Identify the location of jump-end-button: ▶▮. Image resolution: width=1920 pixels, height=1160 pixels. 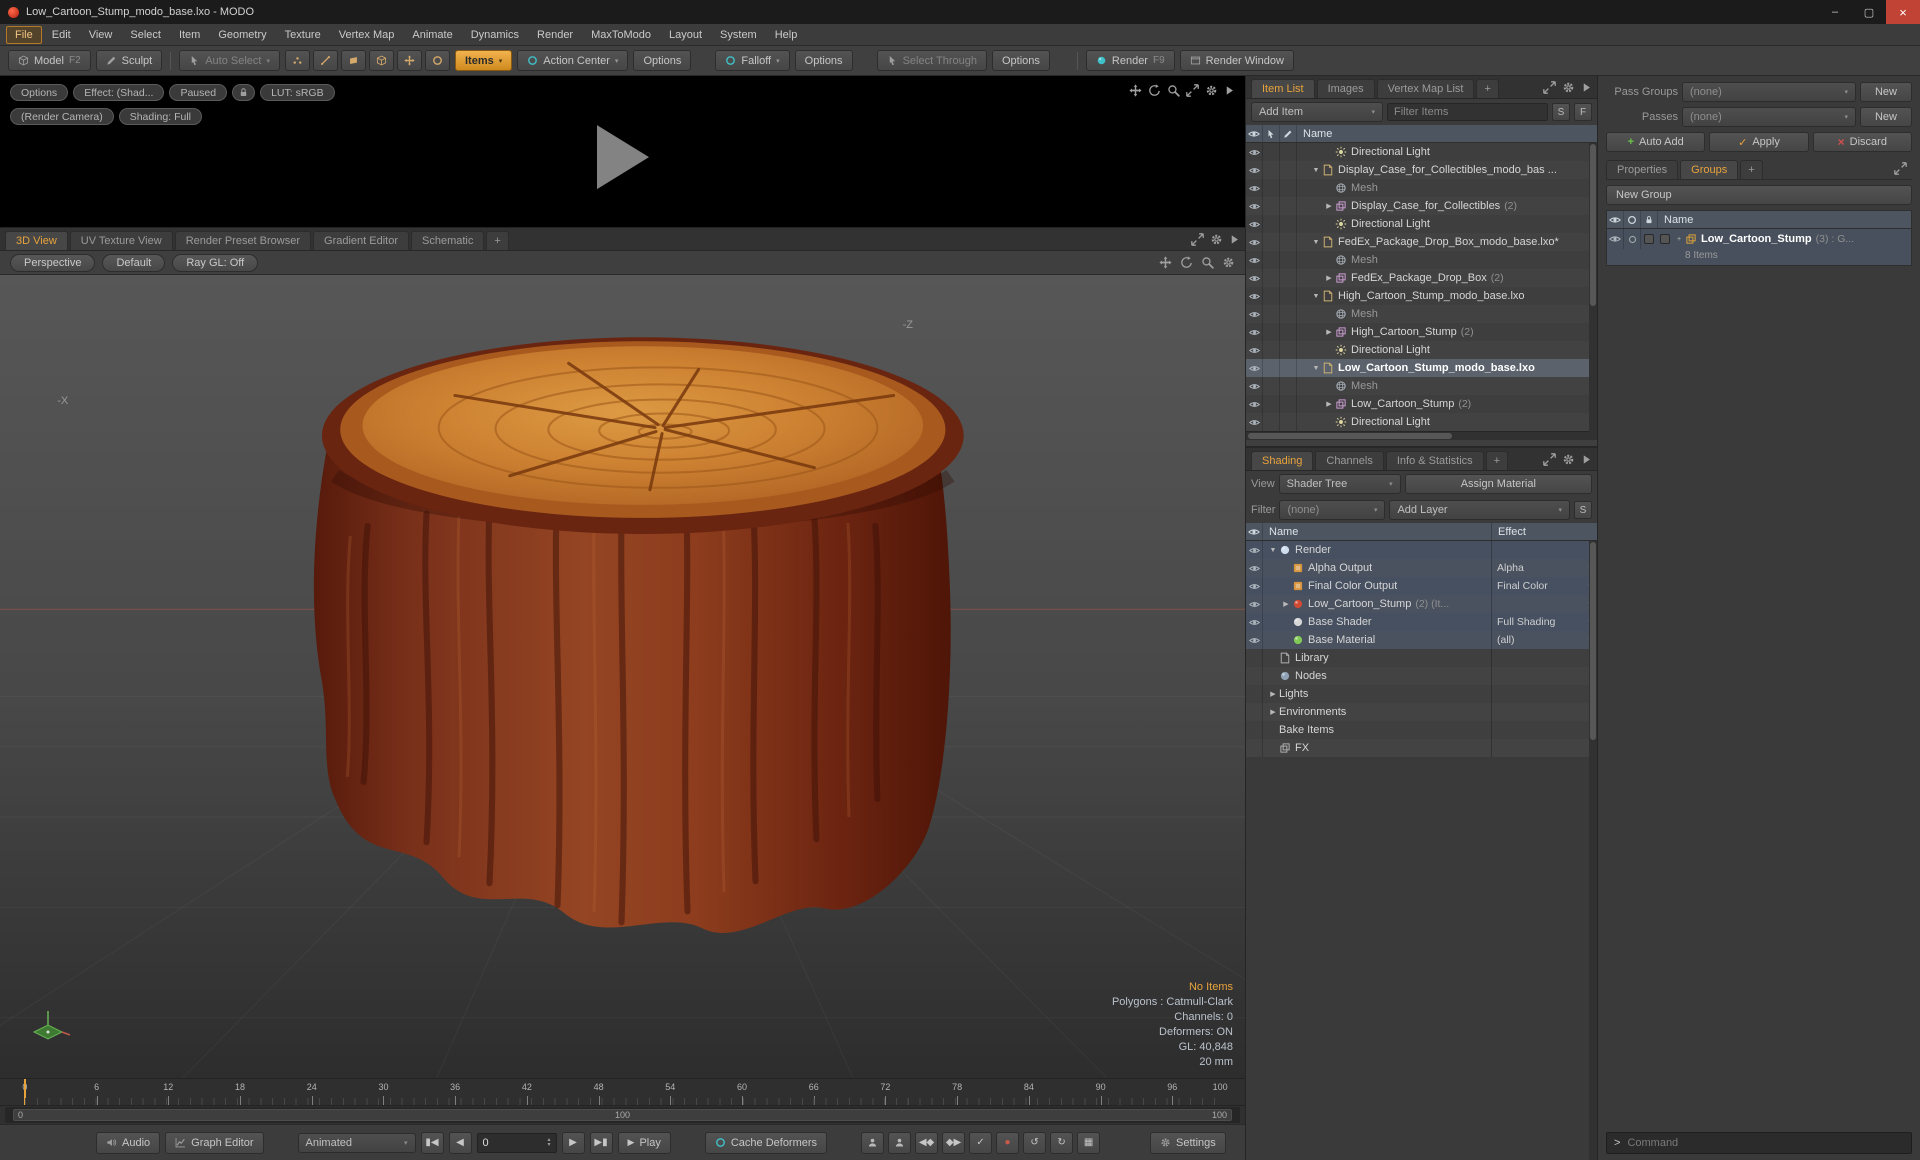
(601, 1142).